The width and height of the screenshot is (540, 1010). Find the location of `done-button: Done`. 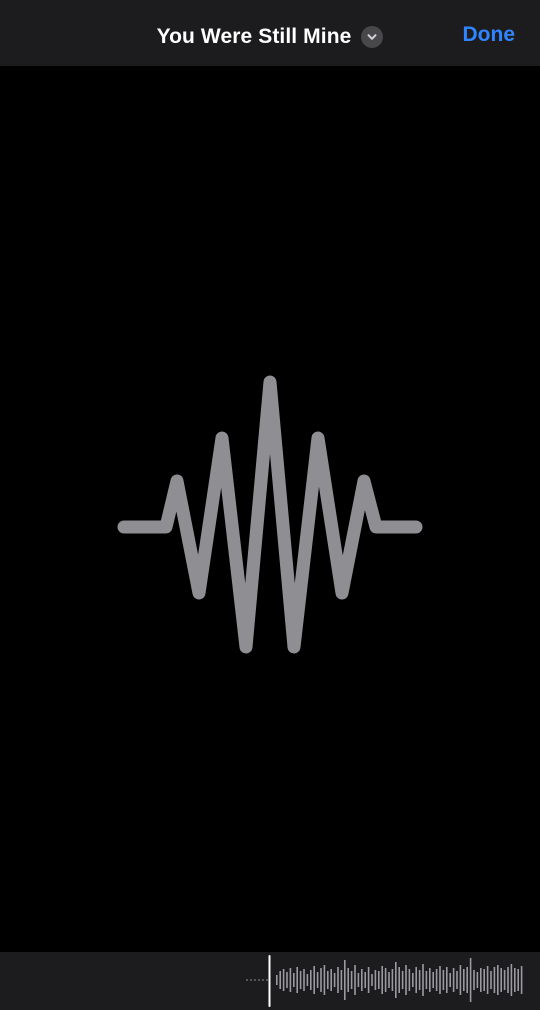

done-button: Done is located at coordinates (489, 35).